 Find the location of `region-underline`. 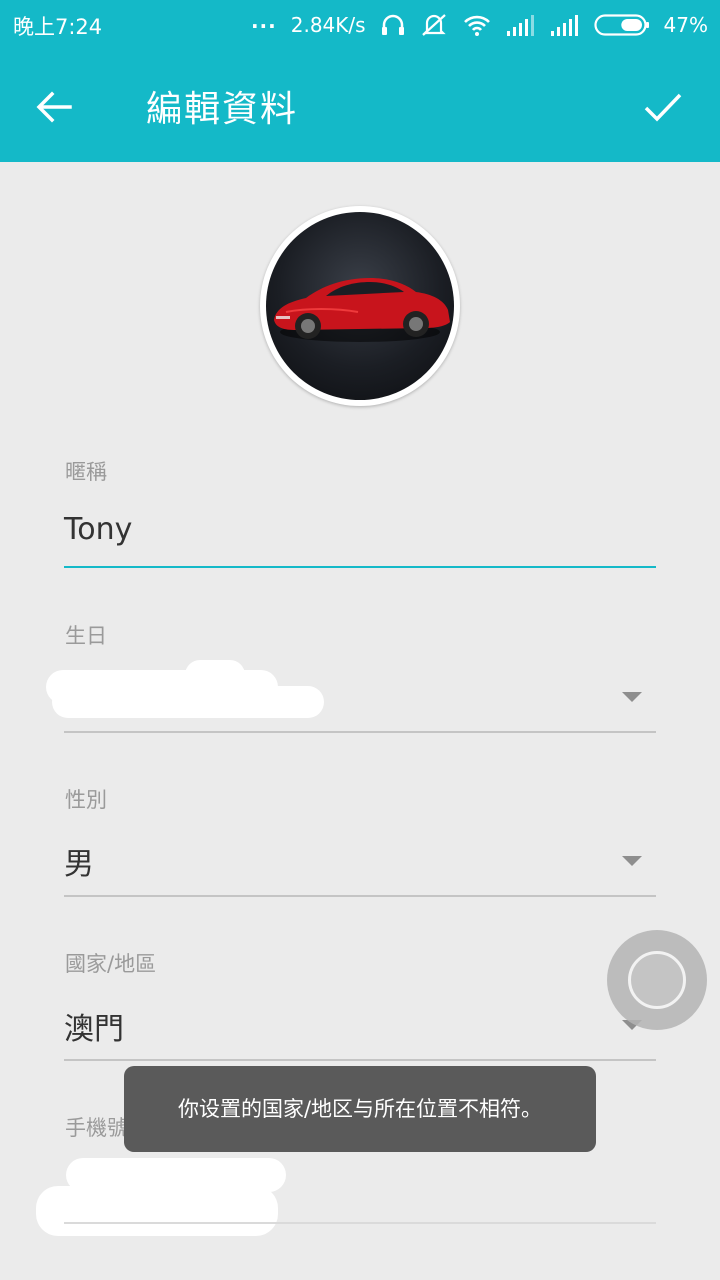

region-underline is located at coordinates (360, 1060).